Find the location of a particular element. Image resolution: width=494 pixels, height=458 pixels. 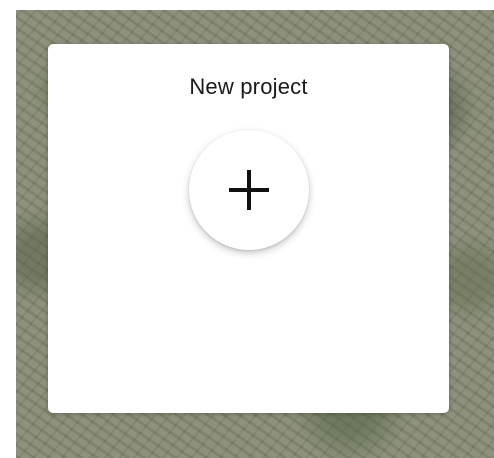

plus-icon-vertical-bar is located at coordinates (249, 190).